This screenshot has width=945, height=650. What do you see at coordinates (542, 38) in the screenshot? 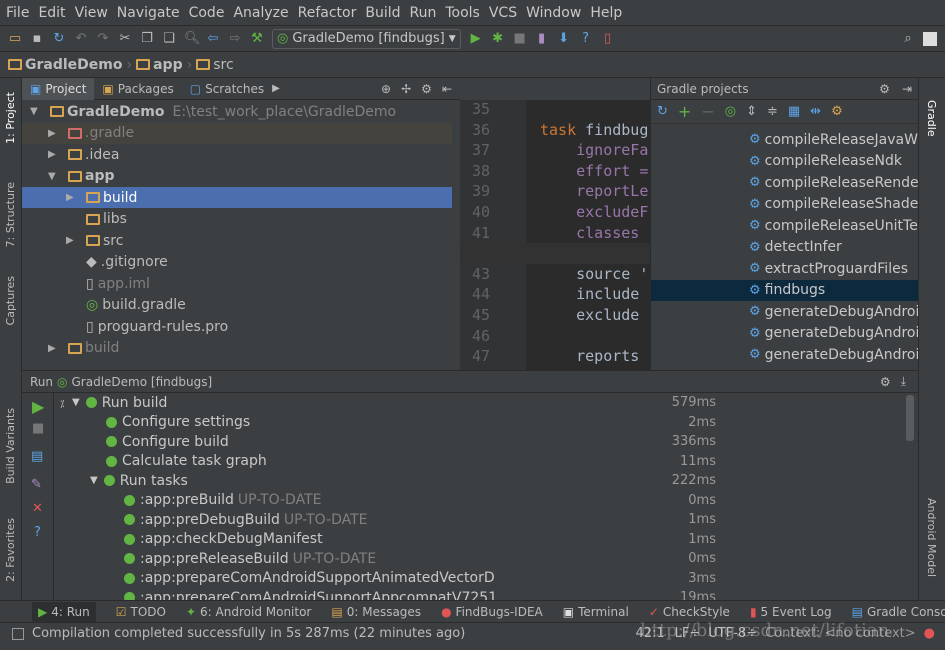
I see `avd-manager-icon: ▮` at bounding box center [542, 38].